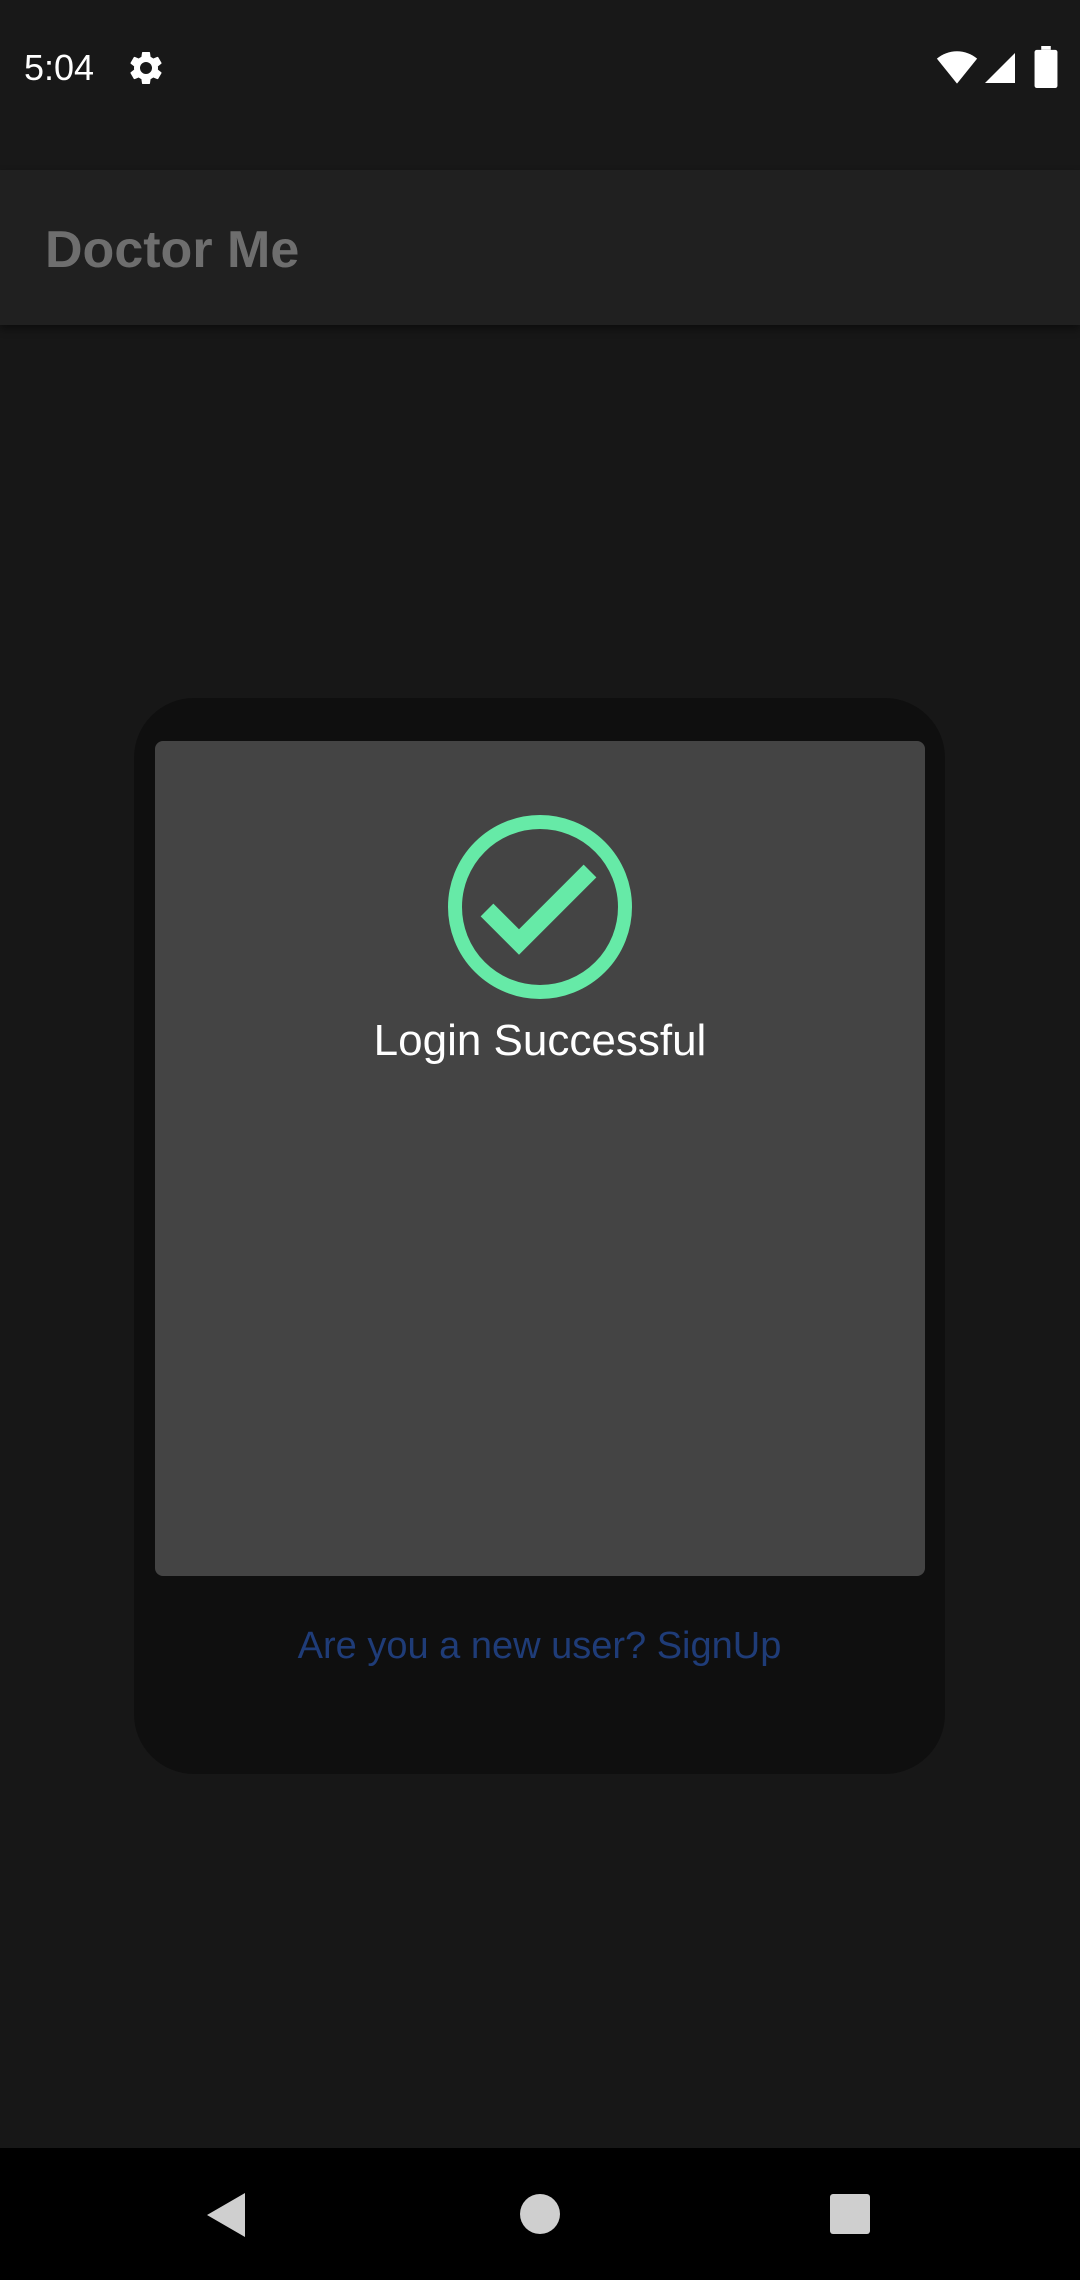  I want to click on signup-link: Are you a new user? SignUp, so click(539, 1646).